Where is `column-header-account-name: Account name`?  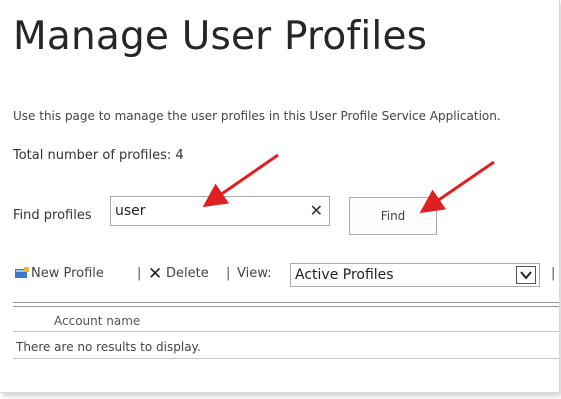 column-header-account-name: Account name is located at coordinates (97, 321).